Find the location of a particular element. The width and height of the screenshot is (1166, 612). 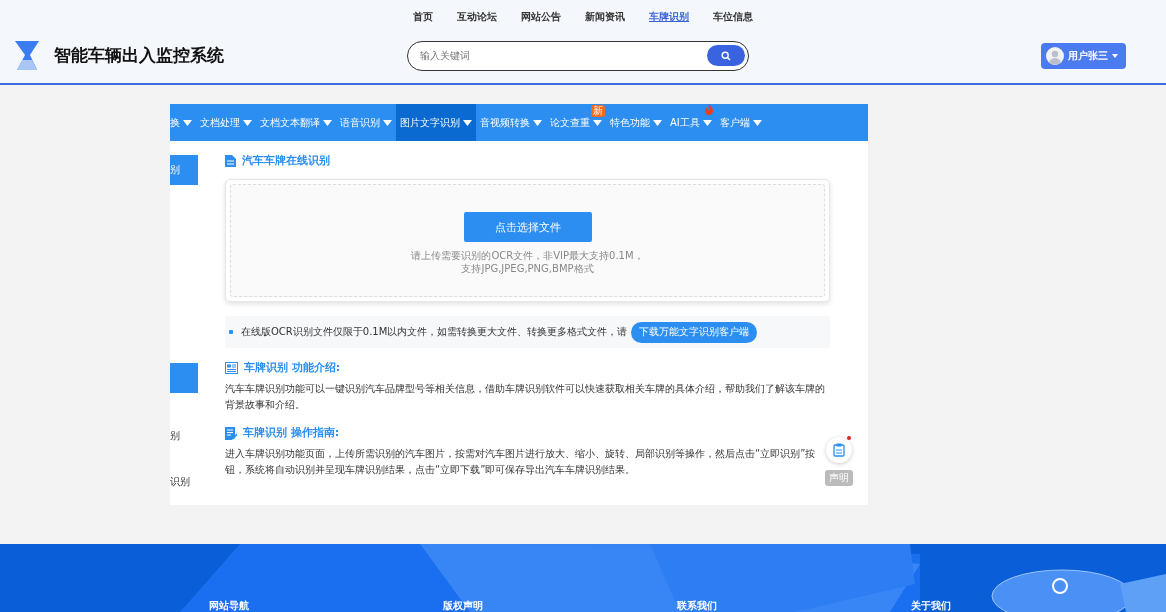

clipboard-icon is located at coordinates (839, 450).